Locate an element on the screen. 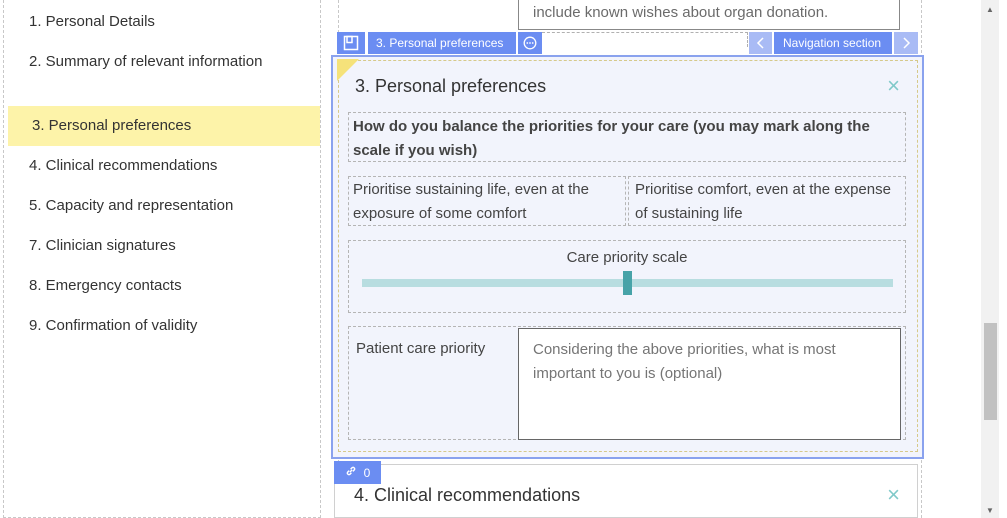 The height and width of the screenshot is (518, 1007). scroll-up-arrow-icon: ▲ is located at coordinates (990, 10).